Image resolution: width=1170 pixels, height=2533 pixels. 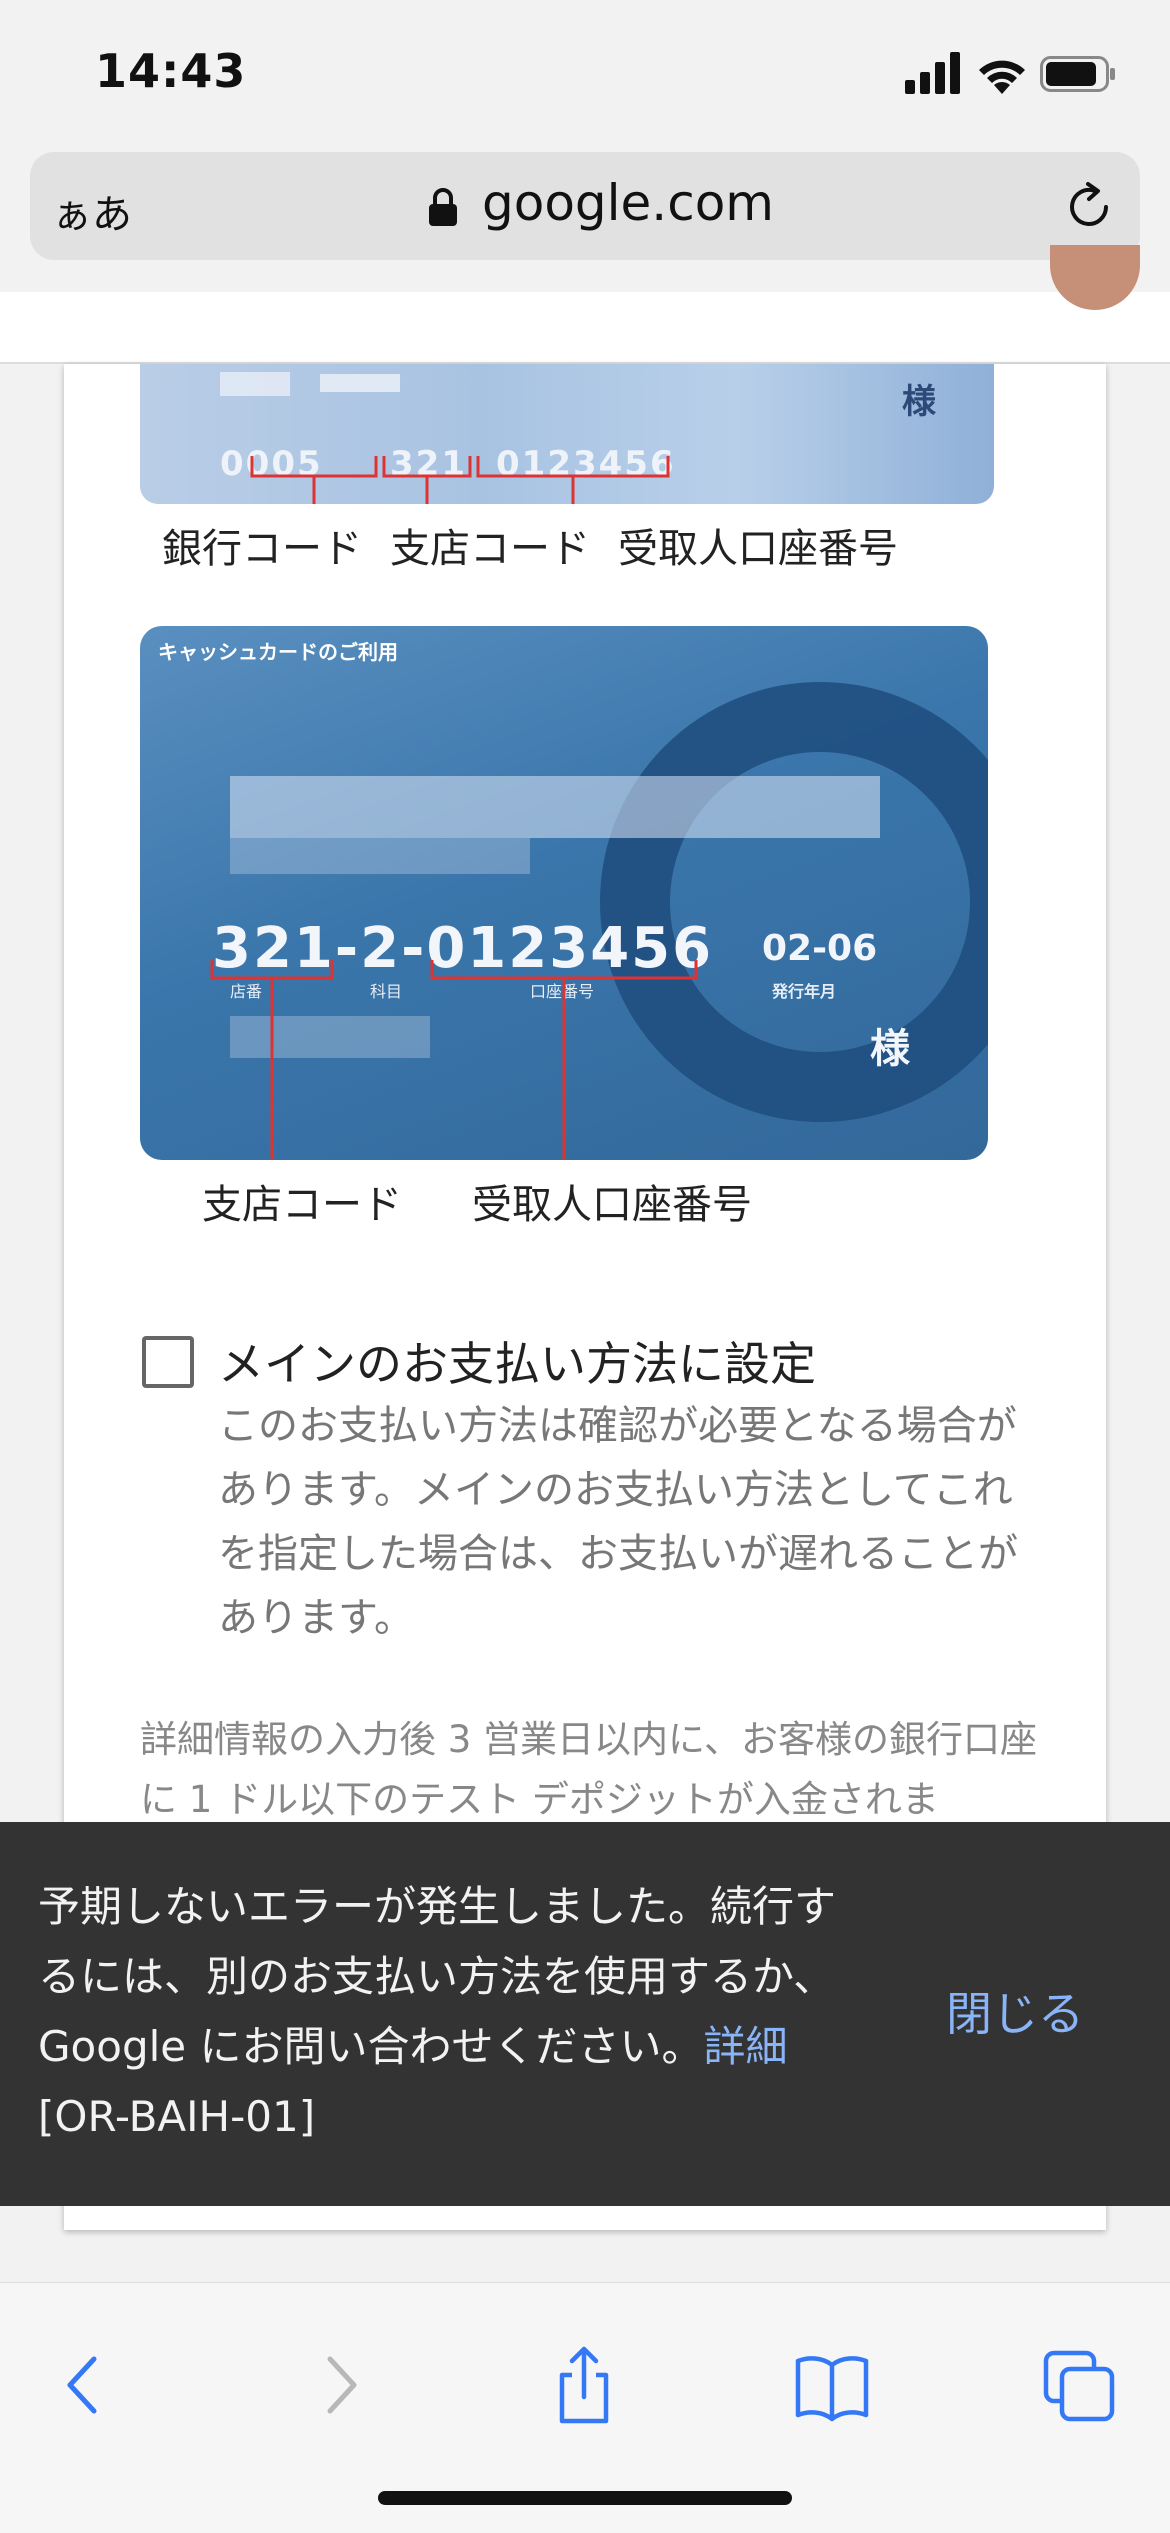 I want to click on card1-label-branch-code: 支店コード, so click(x=490, y=549).